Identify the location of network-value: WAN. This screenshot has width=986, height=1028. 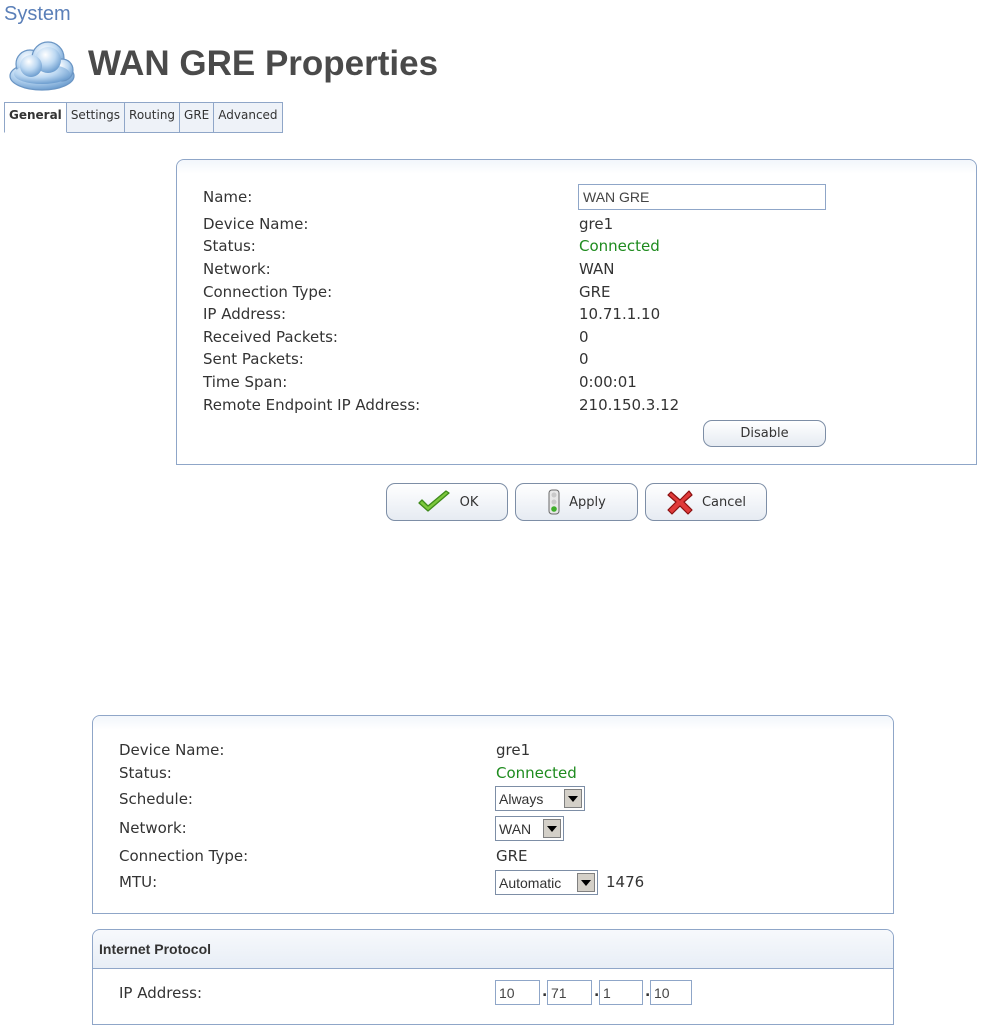
(597, 269).